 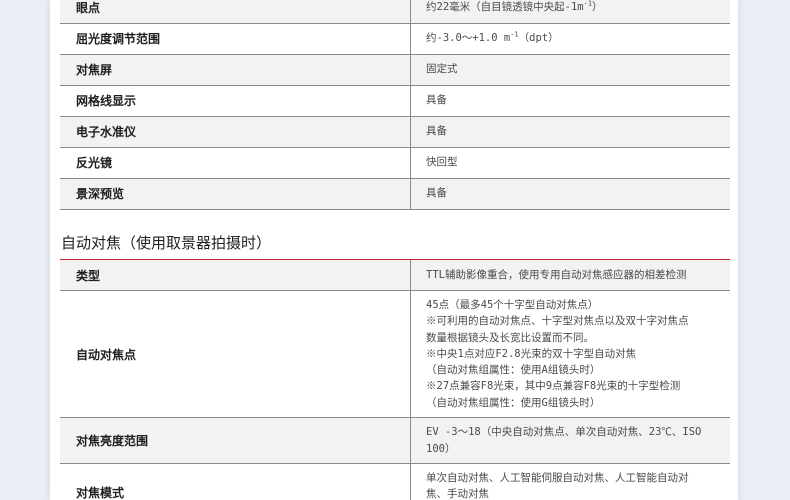 What do you see at coordinates (235, 354) in the screenshot?
I see `spec-label-af-points: 自动对焦点` at bounding box center [235, 354].